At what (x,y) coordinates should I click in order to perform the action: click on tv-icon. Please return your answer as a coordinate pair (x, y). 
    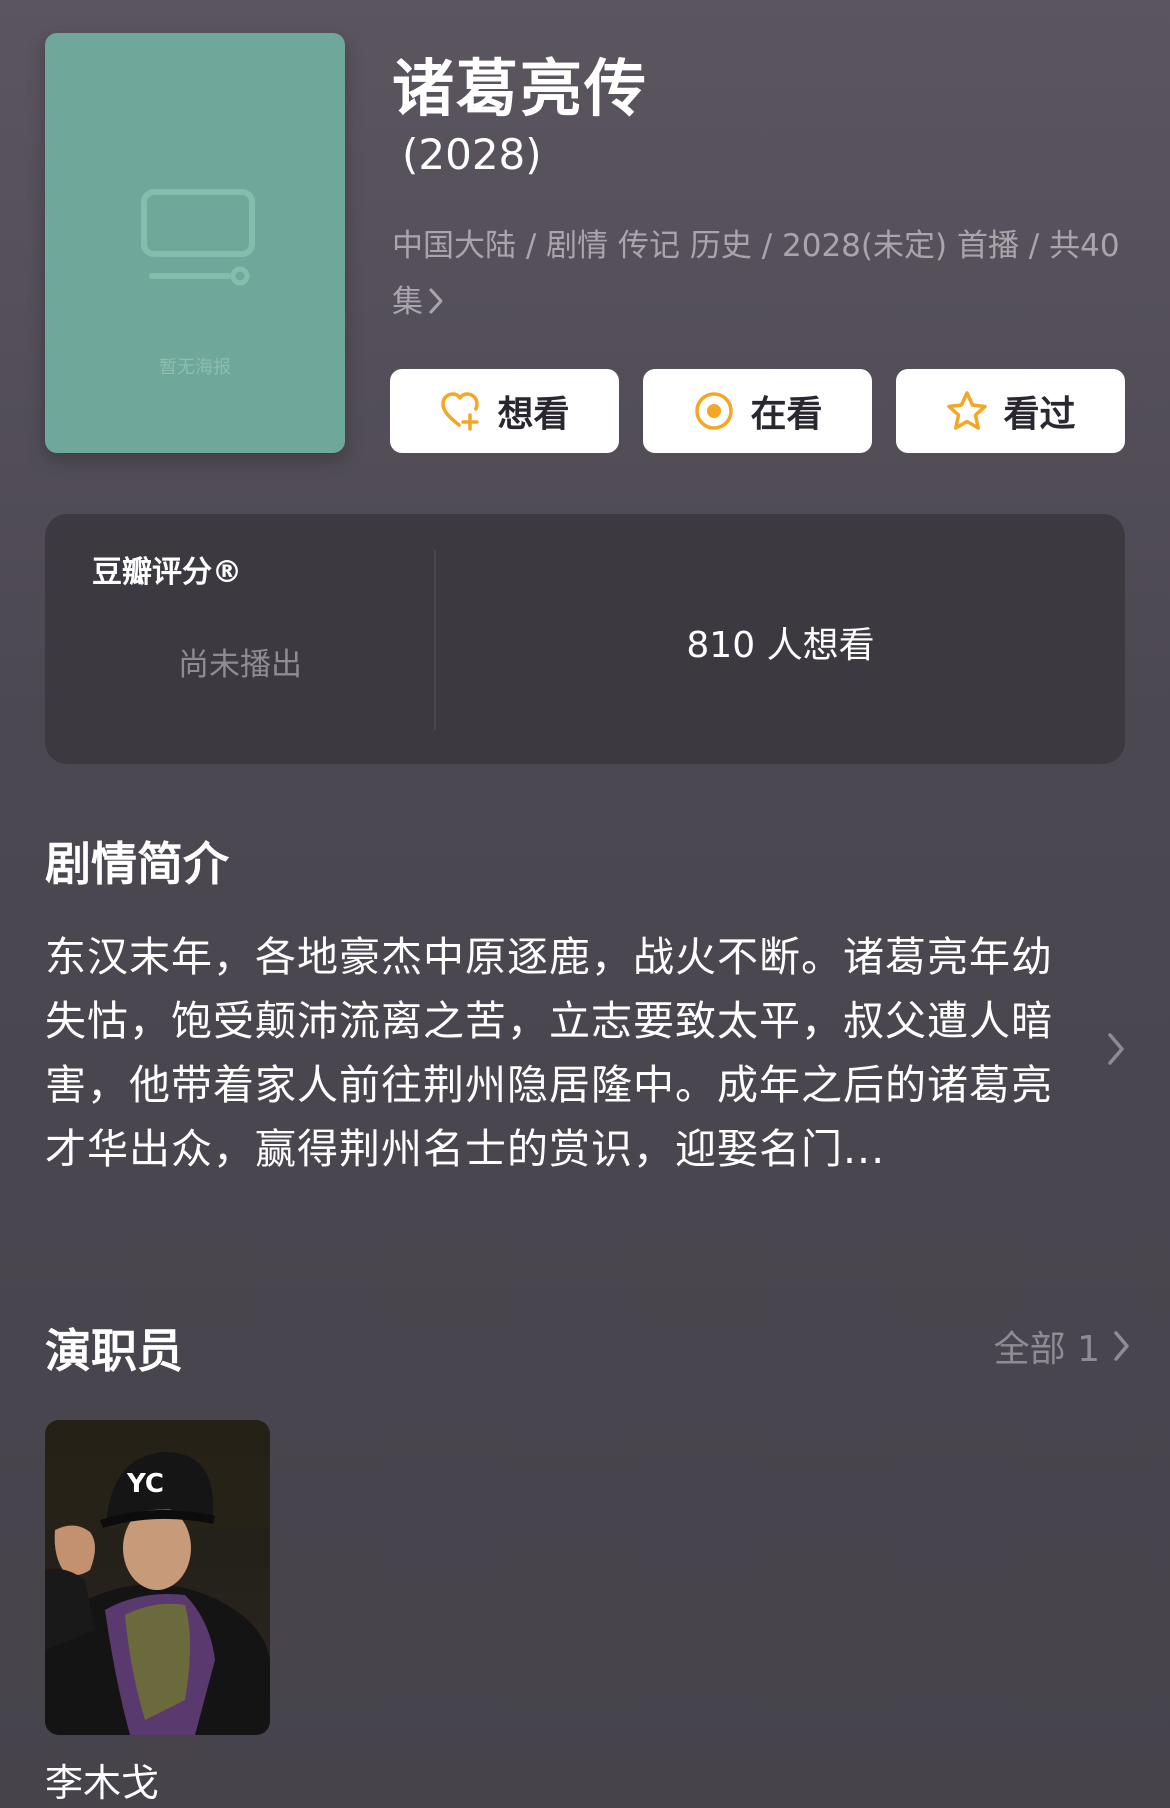
    Looking at the image, I should click on (198, 237).